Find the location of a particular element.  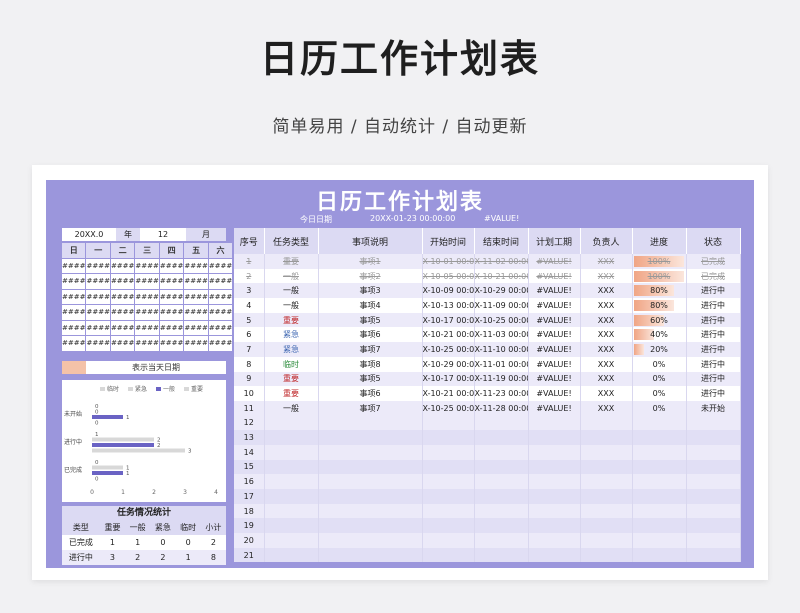

task-type-cell: 一般 is located at coordinates (291, 291).